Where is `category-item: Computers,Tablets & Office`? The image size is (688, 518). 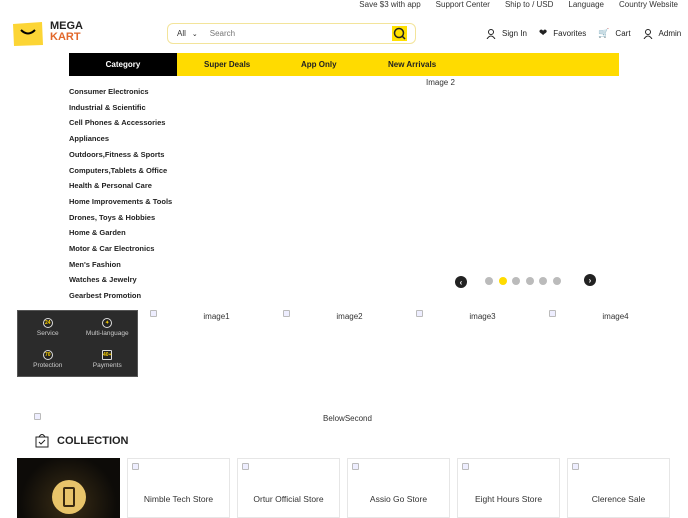
category-item: Computers,Tablets & Office is located at coordinates (120, 171).